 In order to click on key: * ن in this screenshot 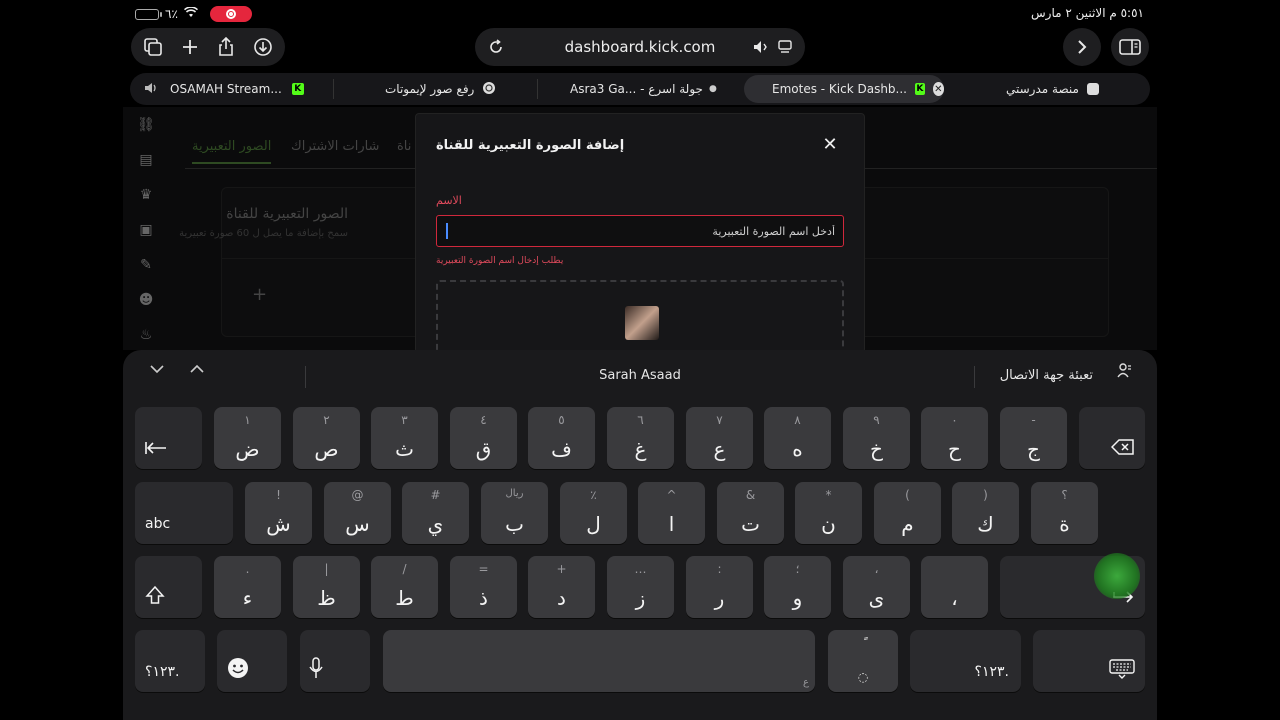, I will do `click(828, 513)`.